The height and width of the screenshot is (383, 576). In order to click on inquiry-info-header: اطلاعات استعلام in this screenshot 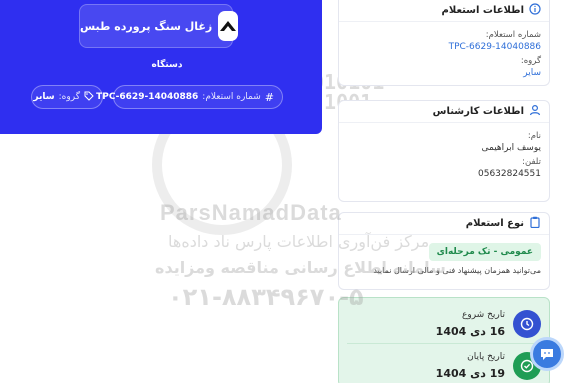, I will do `click(444, 11)`.